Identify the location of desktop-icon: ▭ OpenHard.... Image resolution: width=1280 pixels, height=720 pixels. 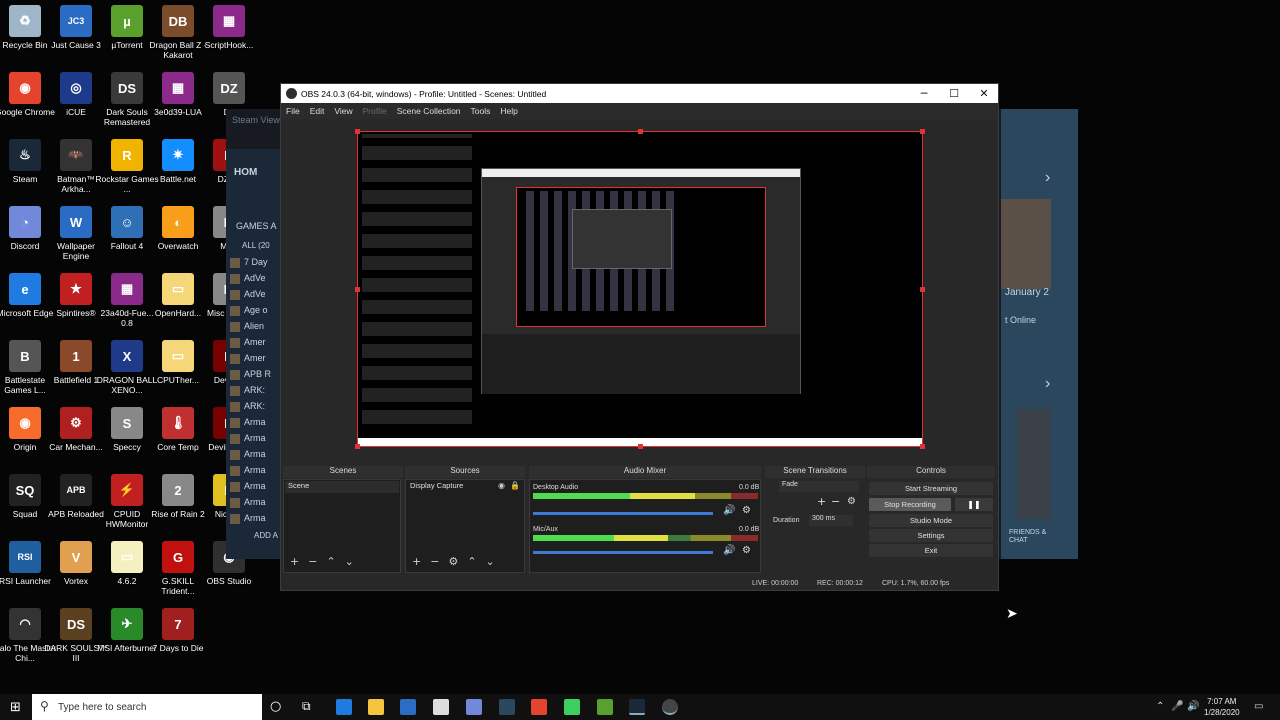
(178, 295).